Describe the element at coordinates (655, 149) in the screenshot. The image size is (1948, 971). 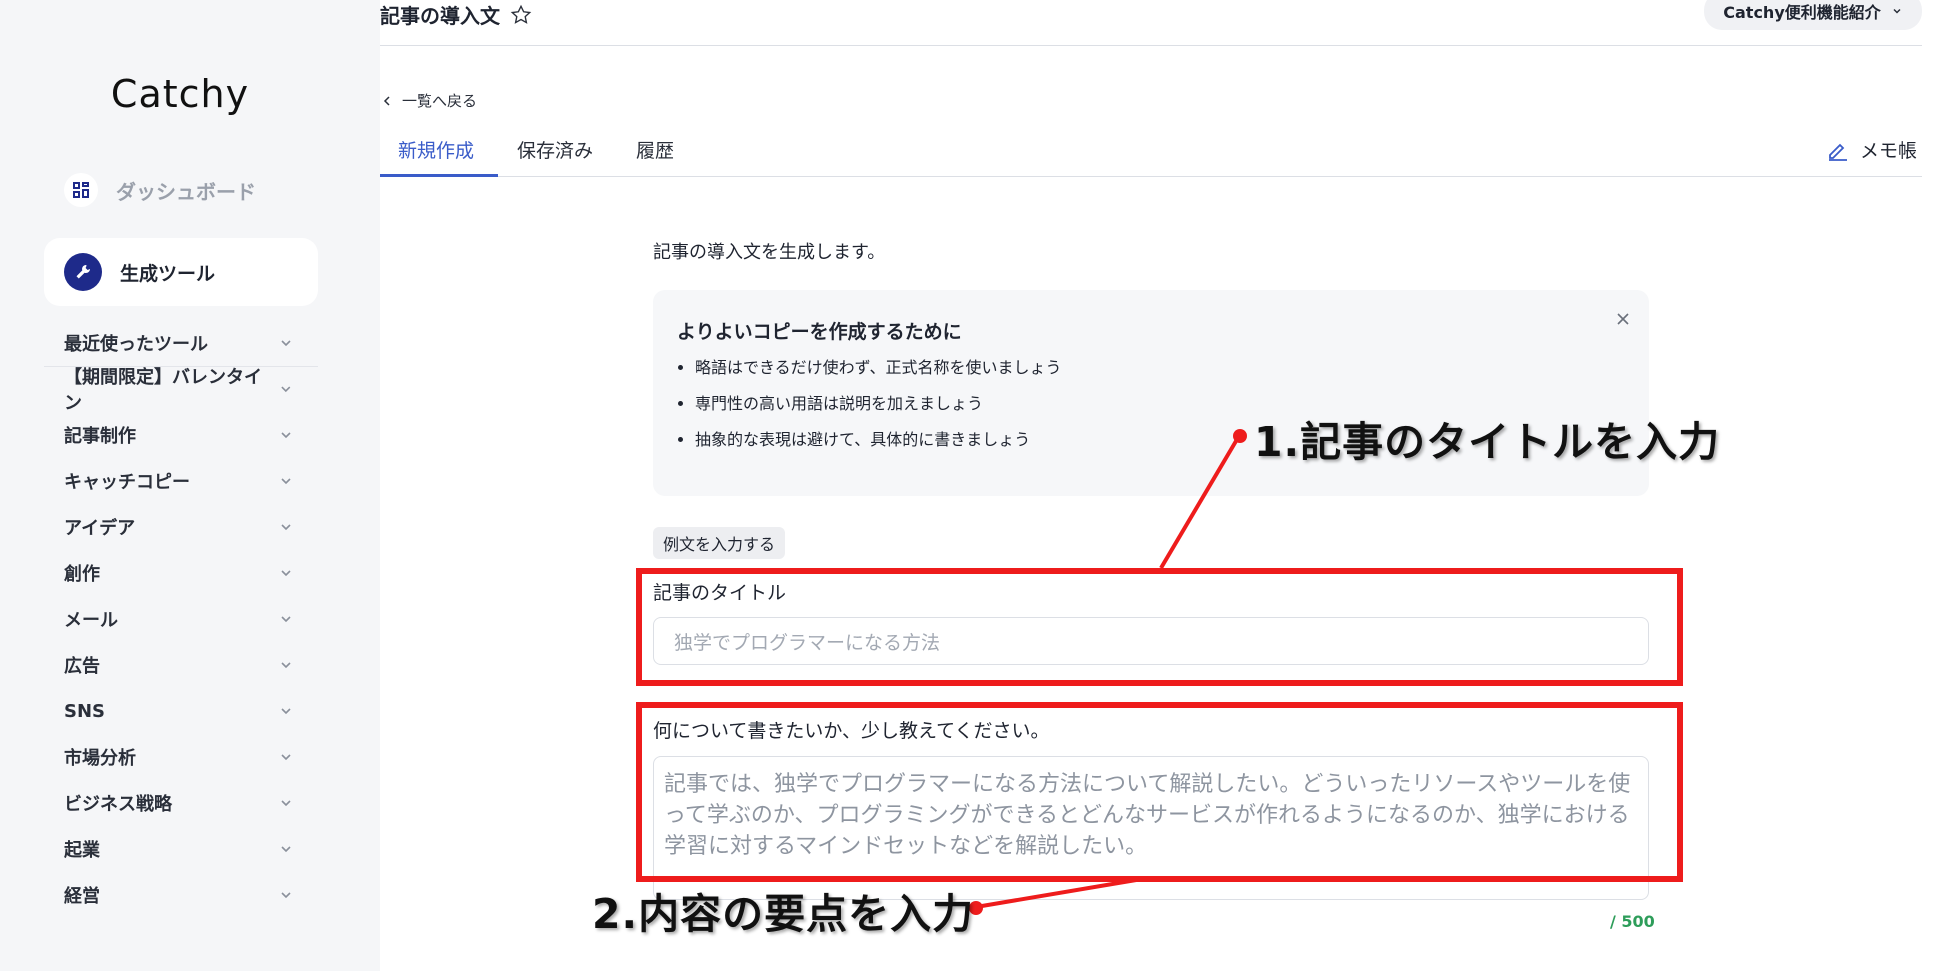
I see `tab-history: 履歴` at that location.